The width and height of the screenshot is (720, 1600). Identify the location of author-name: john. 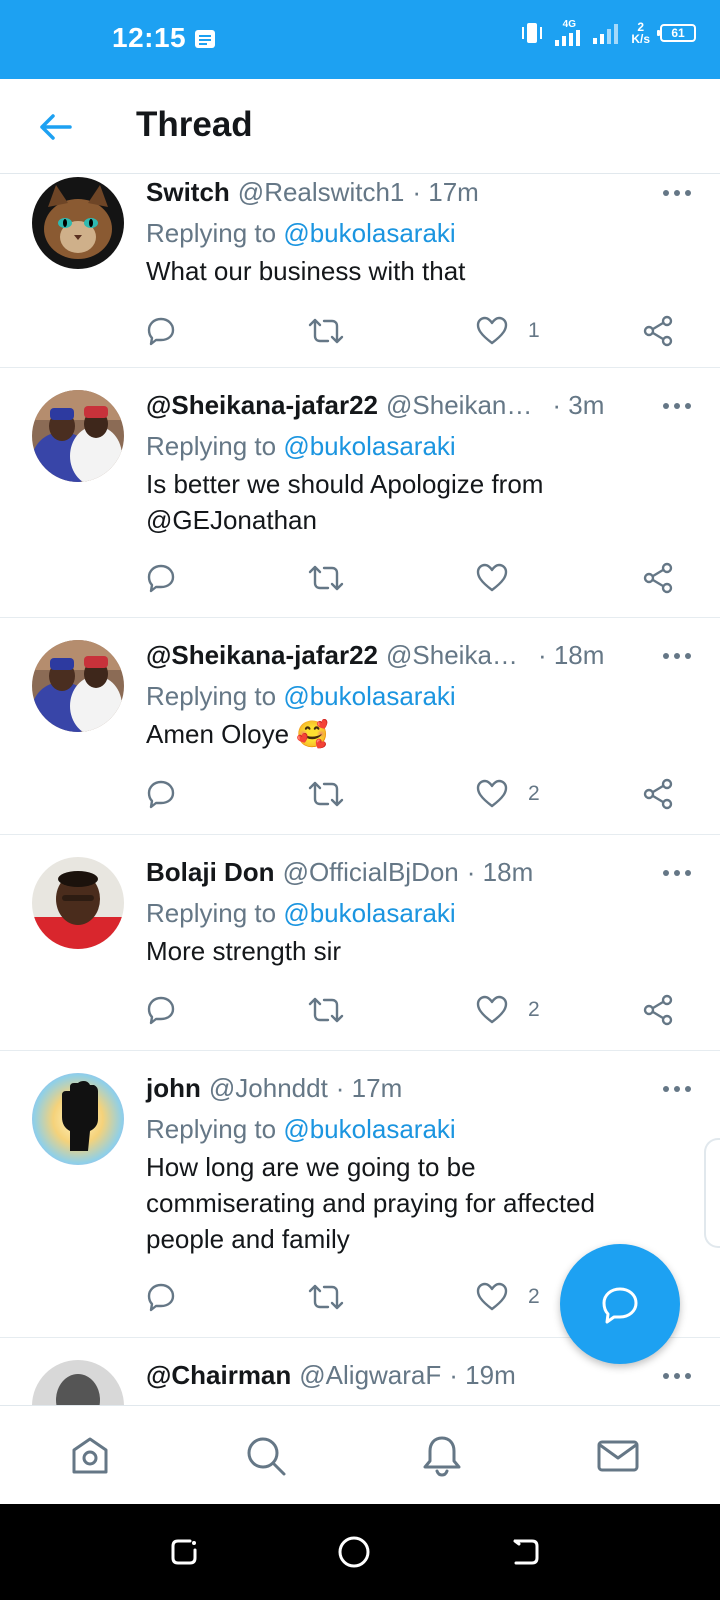
(173, 1088).